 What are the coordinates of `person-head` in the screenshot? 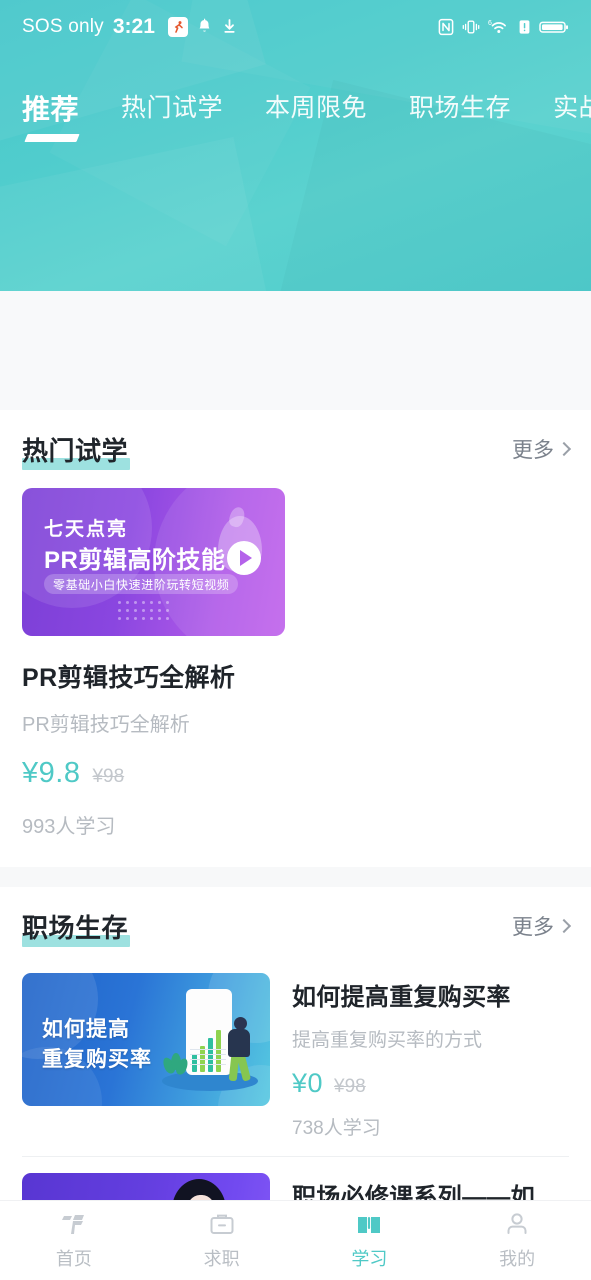 It's located at (240, 1023).